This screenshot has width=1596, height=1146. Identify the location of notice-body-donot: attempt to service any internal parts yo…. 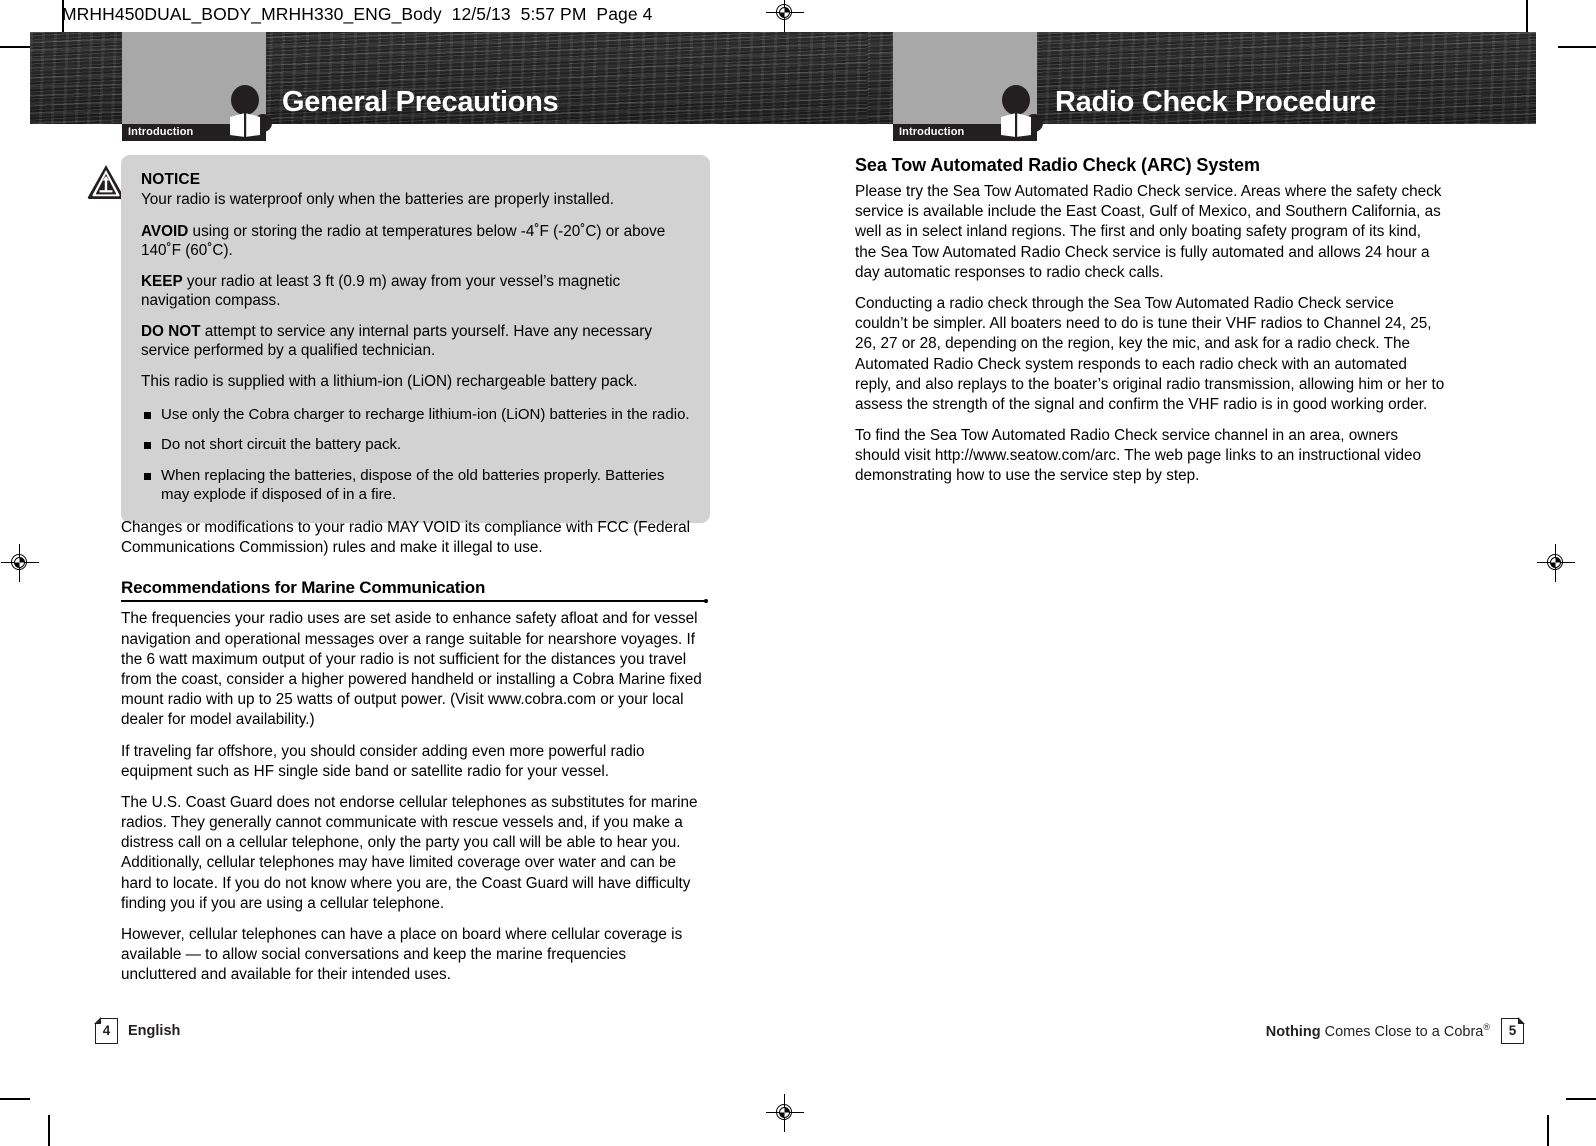
(396, 341).